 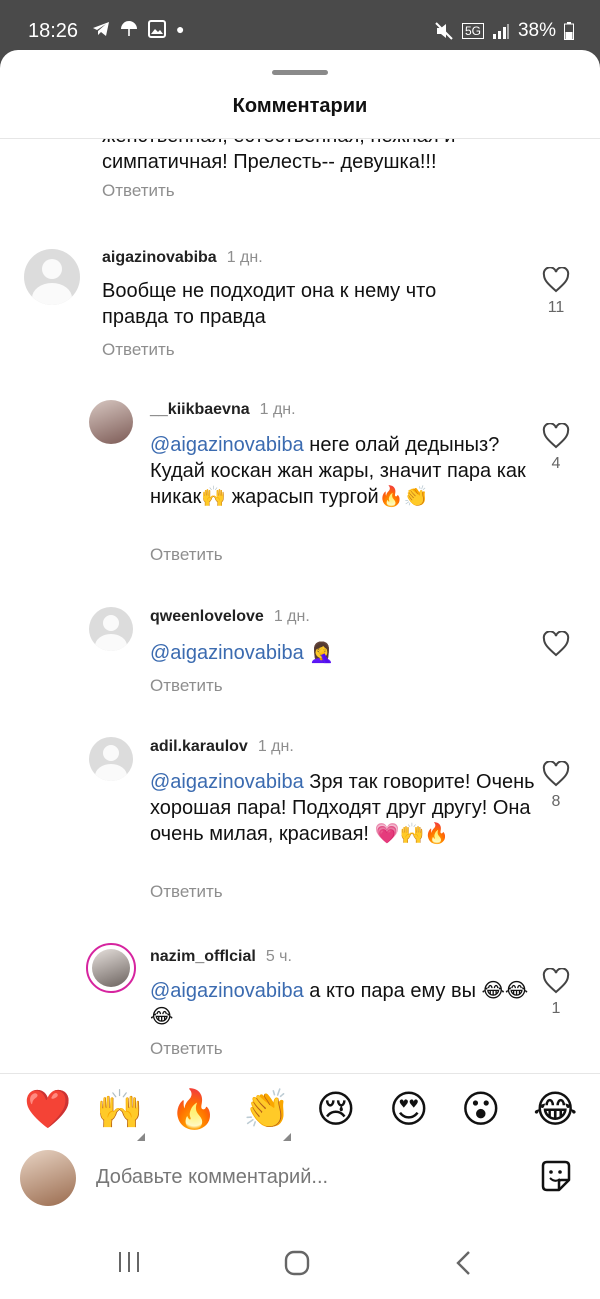 I want to click on battery-icon, so click(x=569, y=31).